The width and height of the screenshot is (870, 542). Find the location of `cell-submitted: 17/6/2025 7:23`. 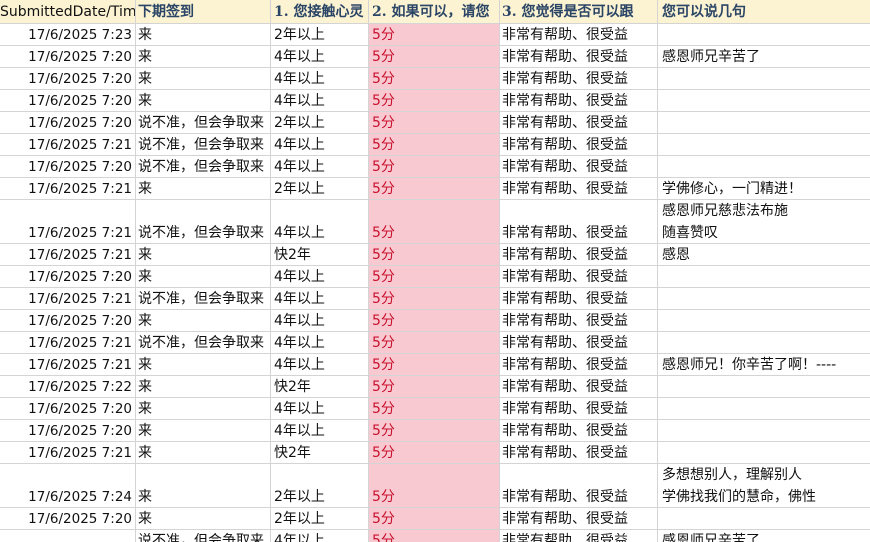

cell-submitted: 17/6/2025 7:23 is located at coordinates (68, 35).